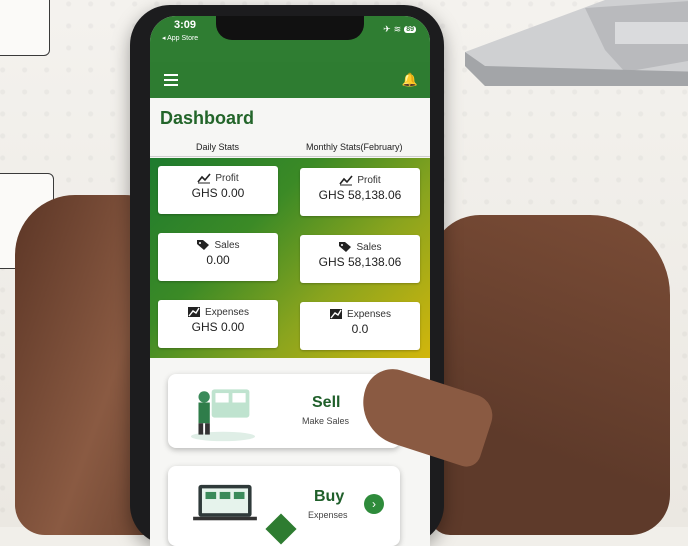 Image resolution: width=688 pixels, height=546 pixels. I want to click on status-bar: 3:09 ◂ App Store ✈ ≋ 89, so click(290, 39).